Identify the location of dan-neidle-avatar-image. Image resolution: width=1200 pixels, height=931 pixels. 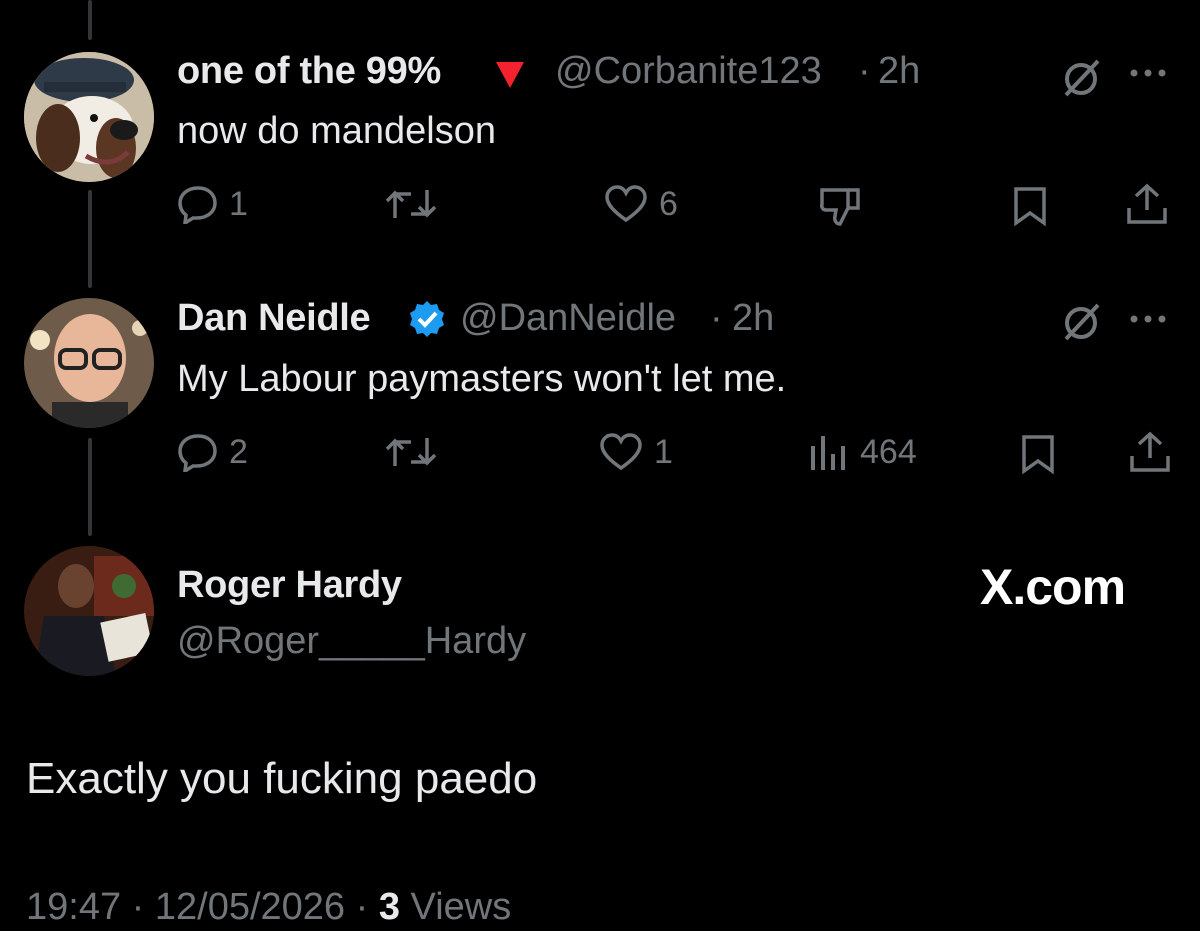
(89, 363).